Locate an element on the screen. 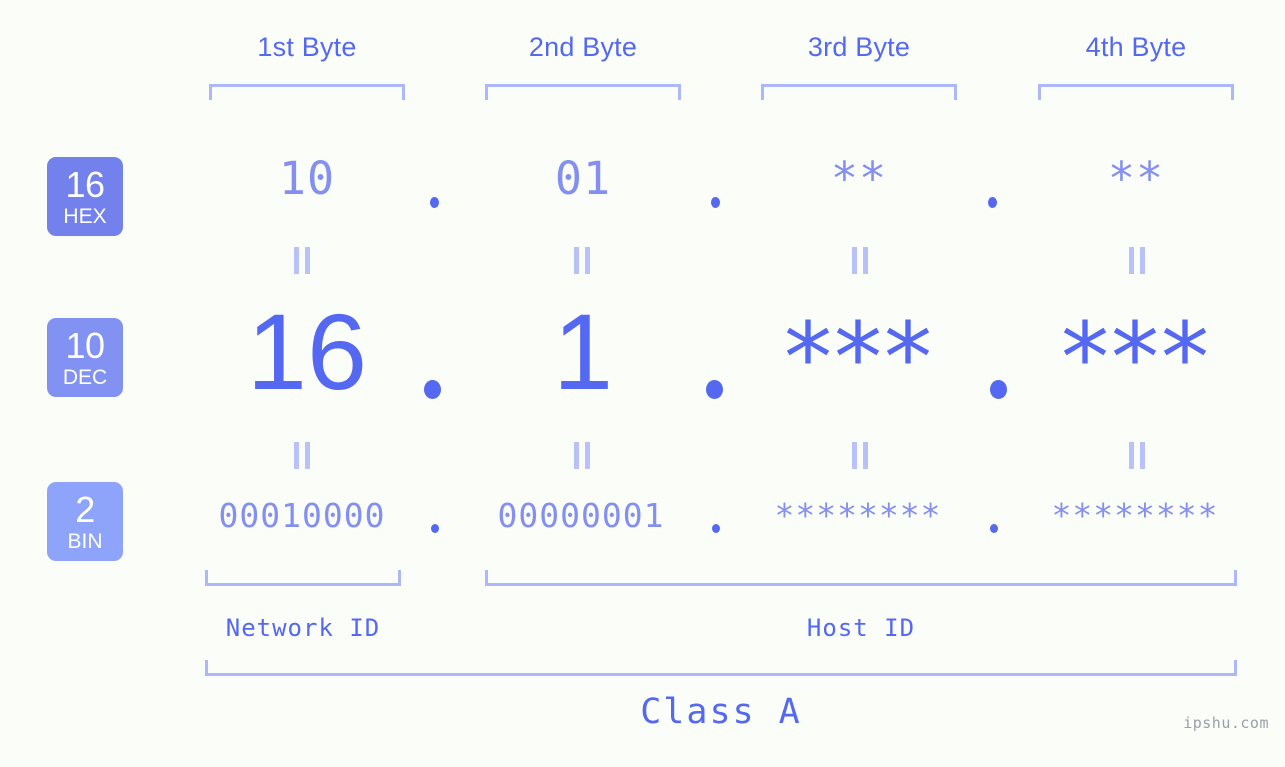 This screenshot has width=1285, height=767. bin-byte-3: ******** is located at coordinates (858, 515).